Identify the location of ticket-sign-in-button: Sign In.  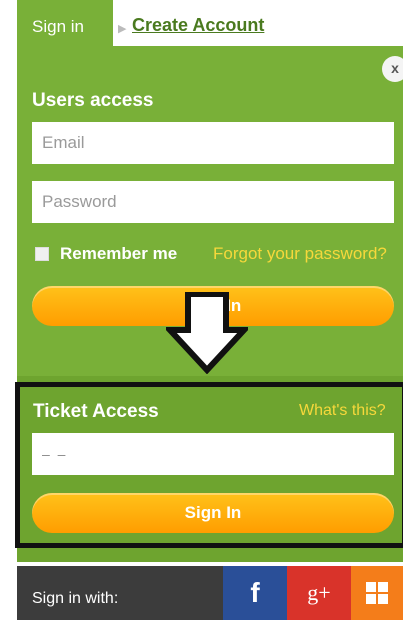
(213, 513).